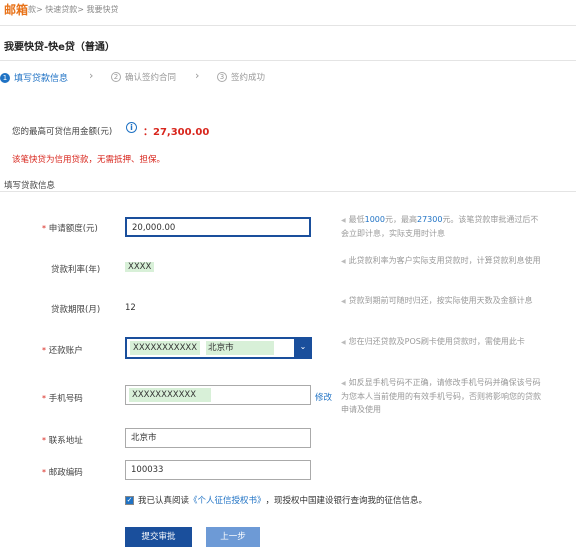 The width and height of the screenshot is (576, 548). What do you see at coordinates (164, 501) in the screenshot?
I see `agreement-text: 我已认真阅读` at bounding box center [164, 501].